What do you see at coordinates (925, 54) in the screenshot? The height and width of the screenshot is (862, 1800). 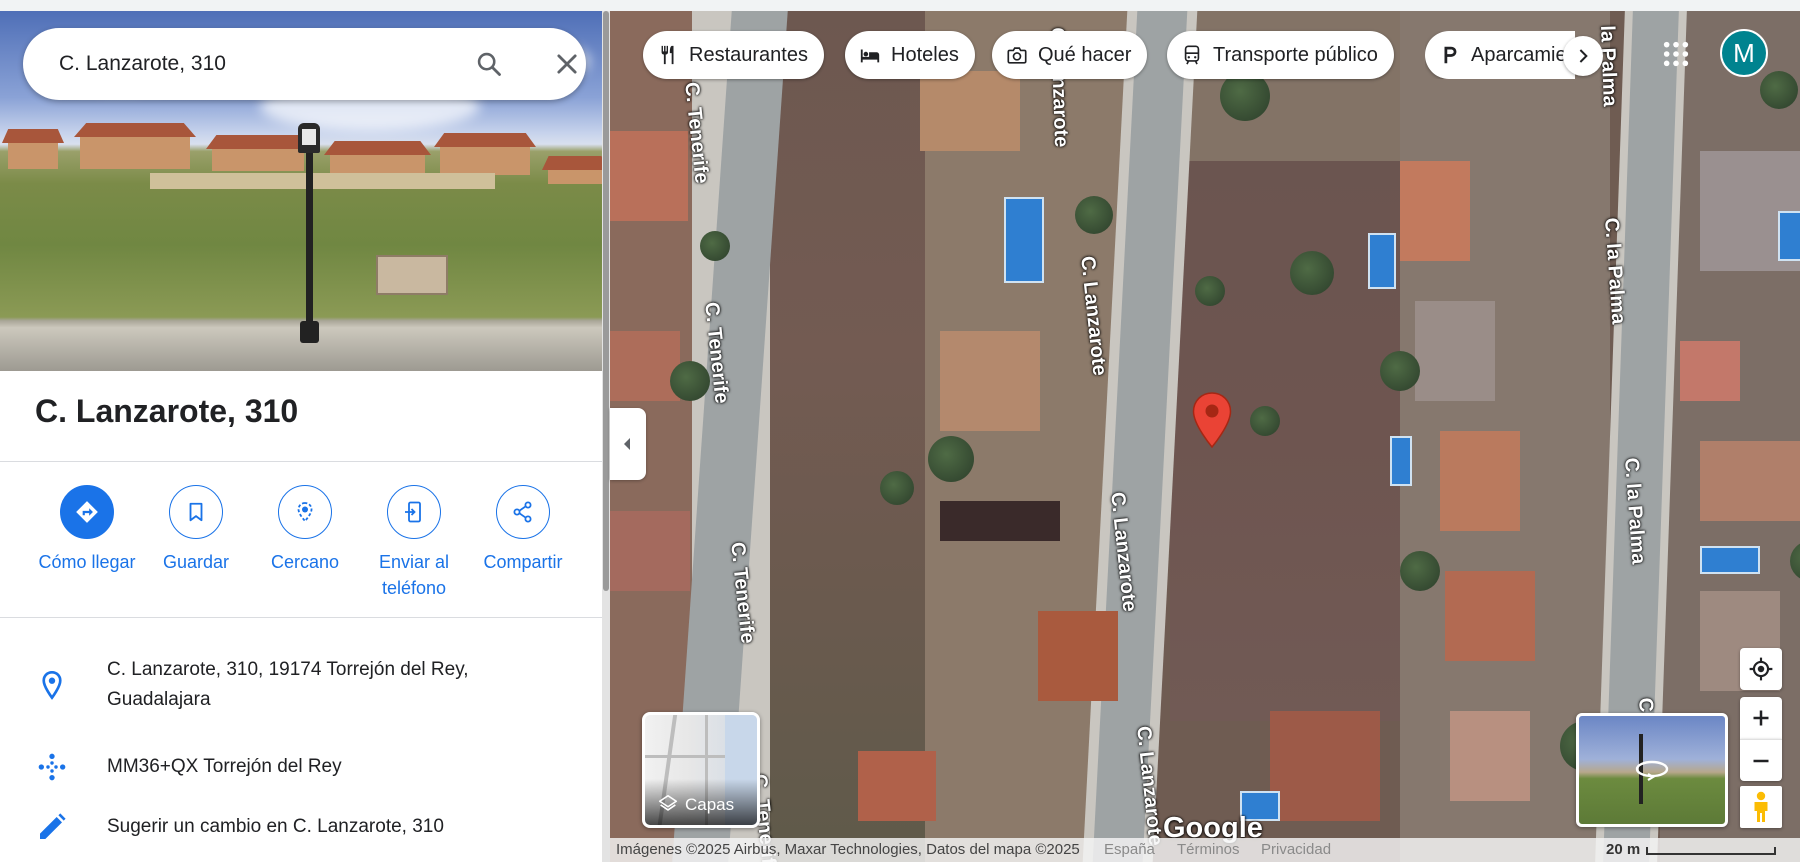 I see `chip-hotels-label: Hoteles` at bounding box center [925, 54].